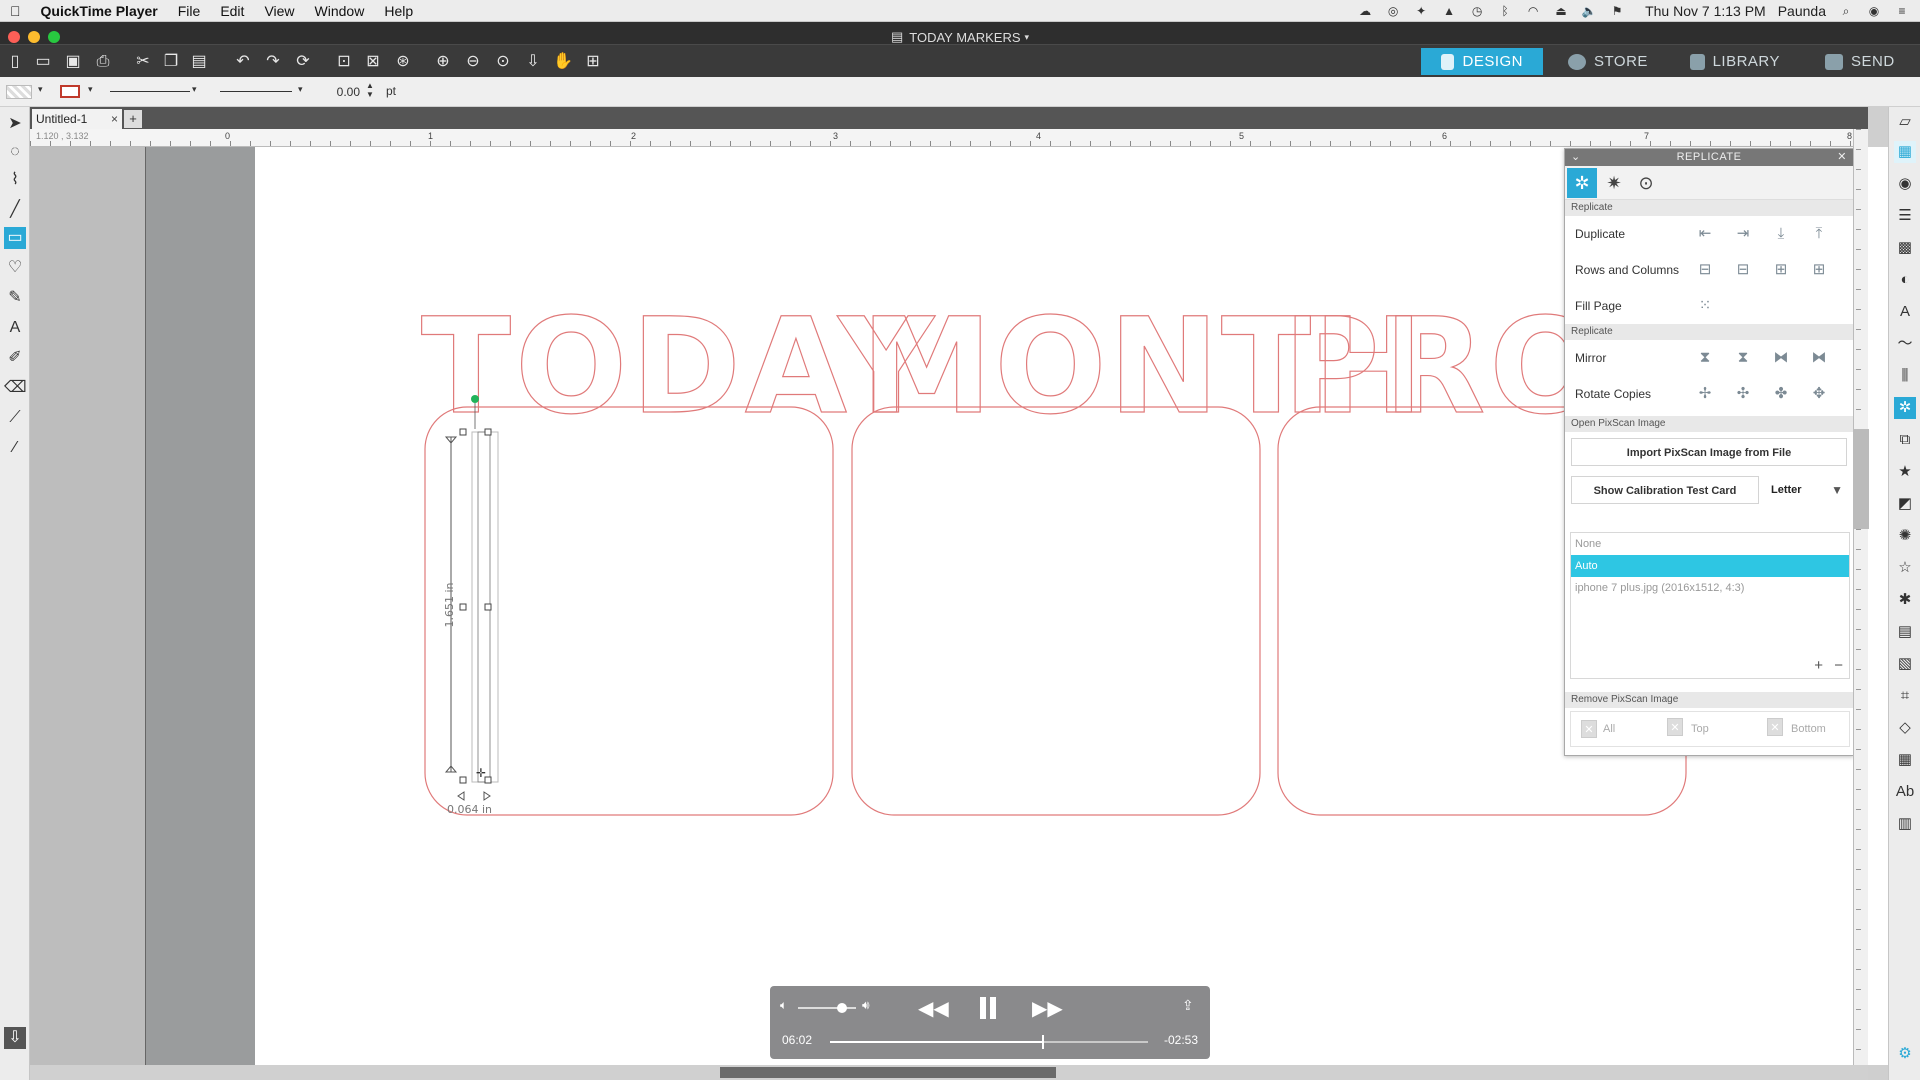 The width and height of the screenshot is (1920, 1080). Describe the element at coordinates (1505, 11) in the screenshot. I see `bluetooth-icon: ᛒ` at that location.